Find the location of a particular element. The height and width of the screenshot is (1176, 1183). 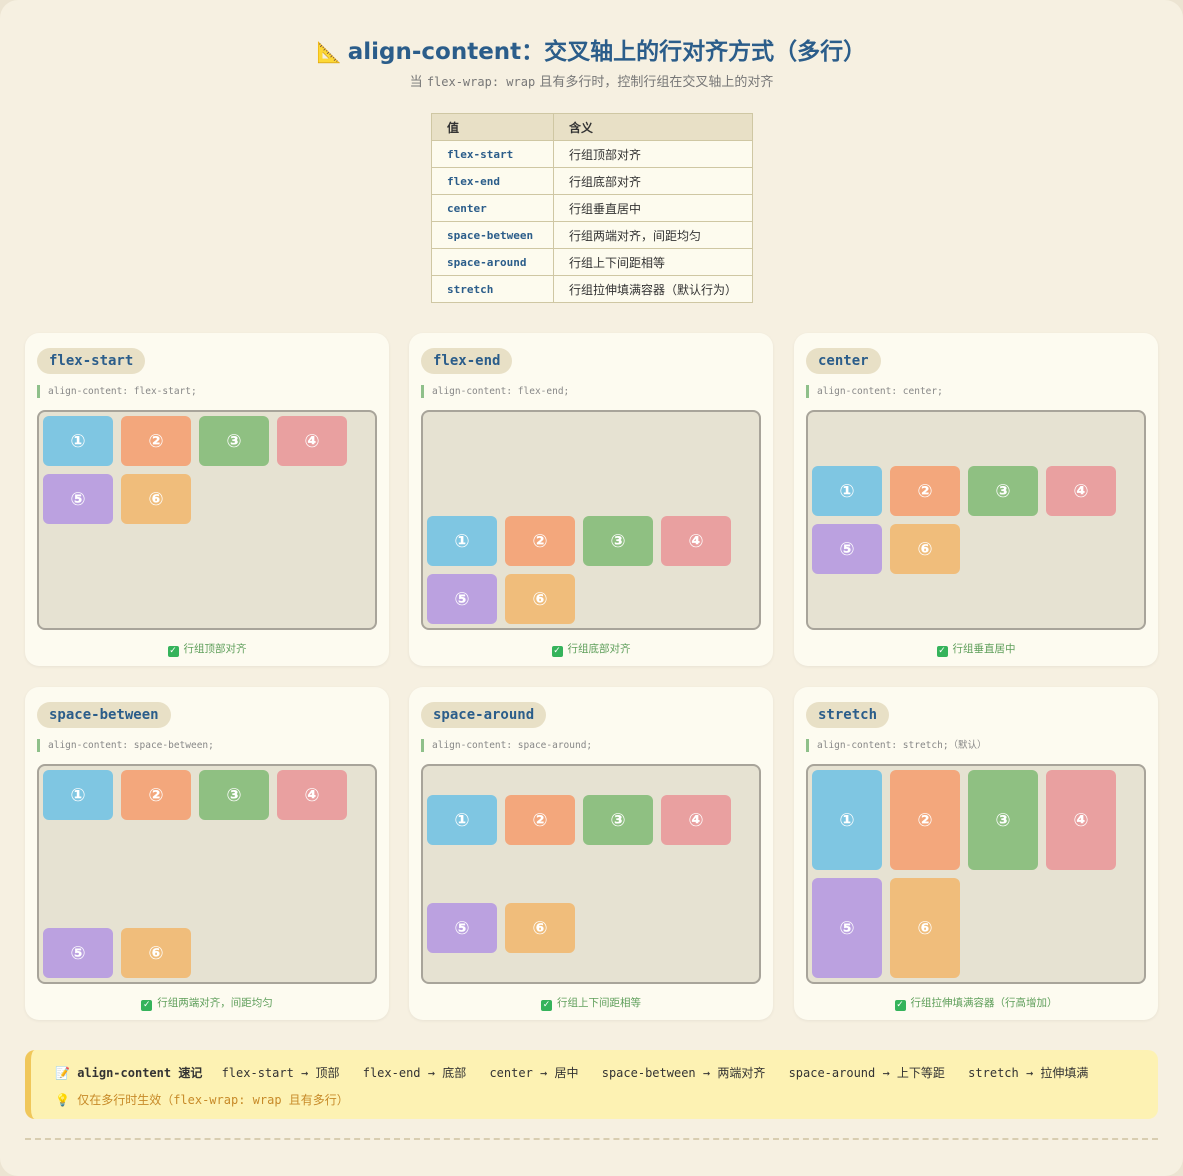

card-tag: flex-end is located at coordinates (467, 361).